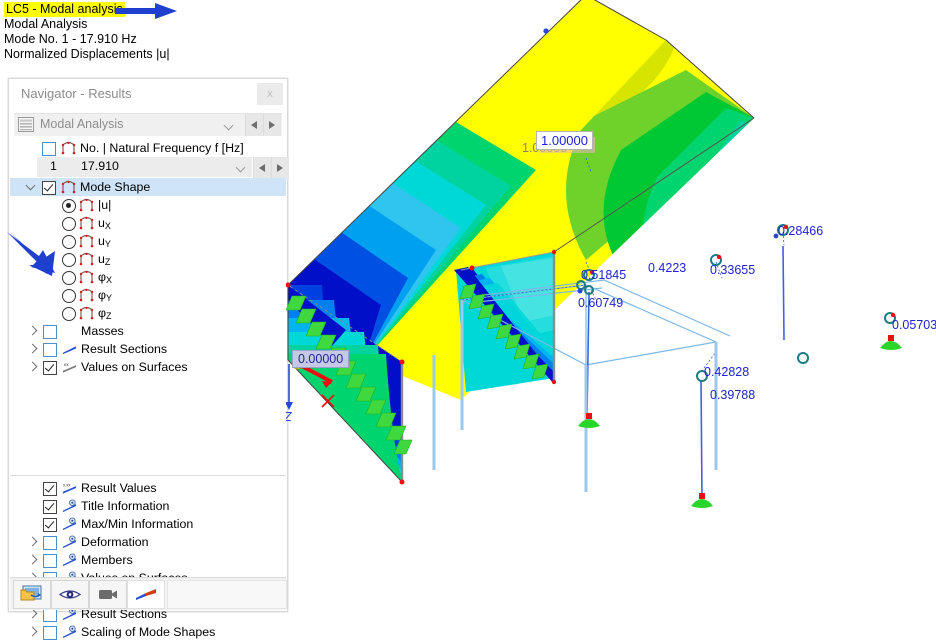  Describe the element at coordinates (144, 167) in the screenshot. I see `frequency-value-field: 1 17.910` at that location.